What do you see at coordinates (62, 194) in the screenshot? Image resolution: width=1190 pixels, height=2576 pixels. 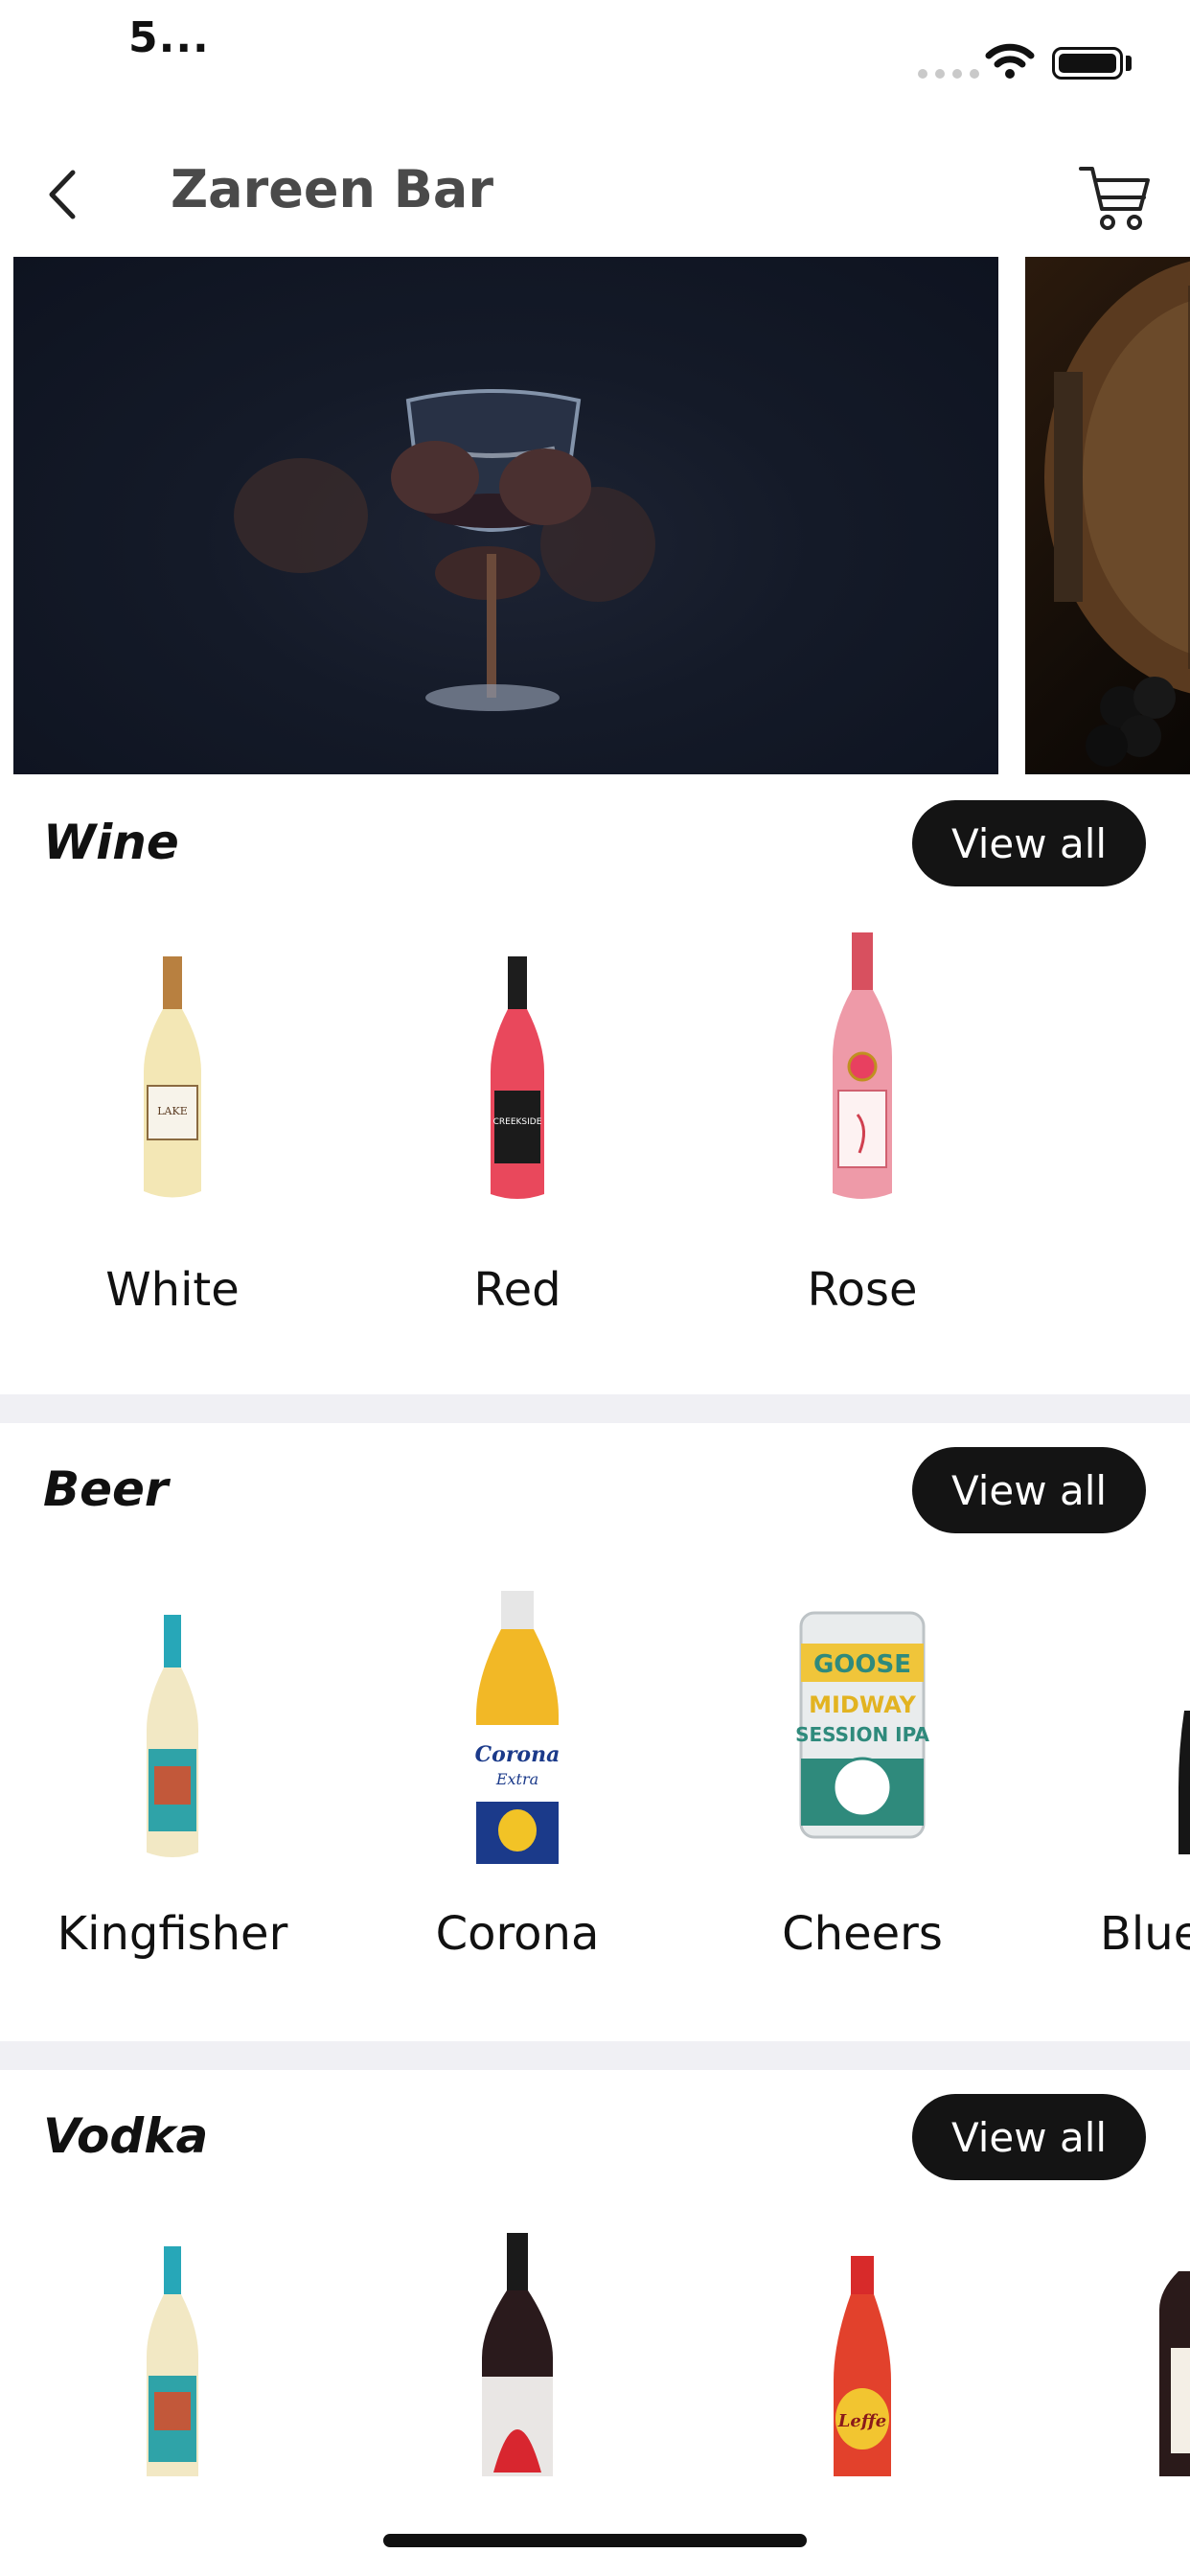 I see `back-icon` at bounding box center [62, 194].